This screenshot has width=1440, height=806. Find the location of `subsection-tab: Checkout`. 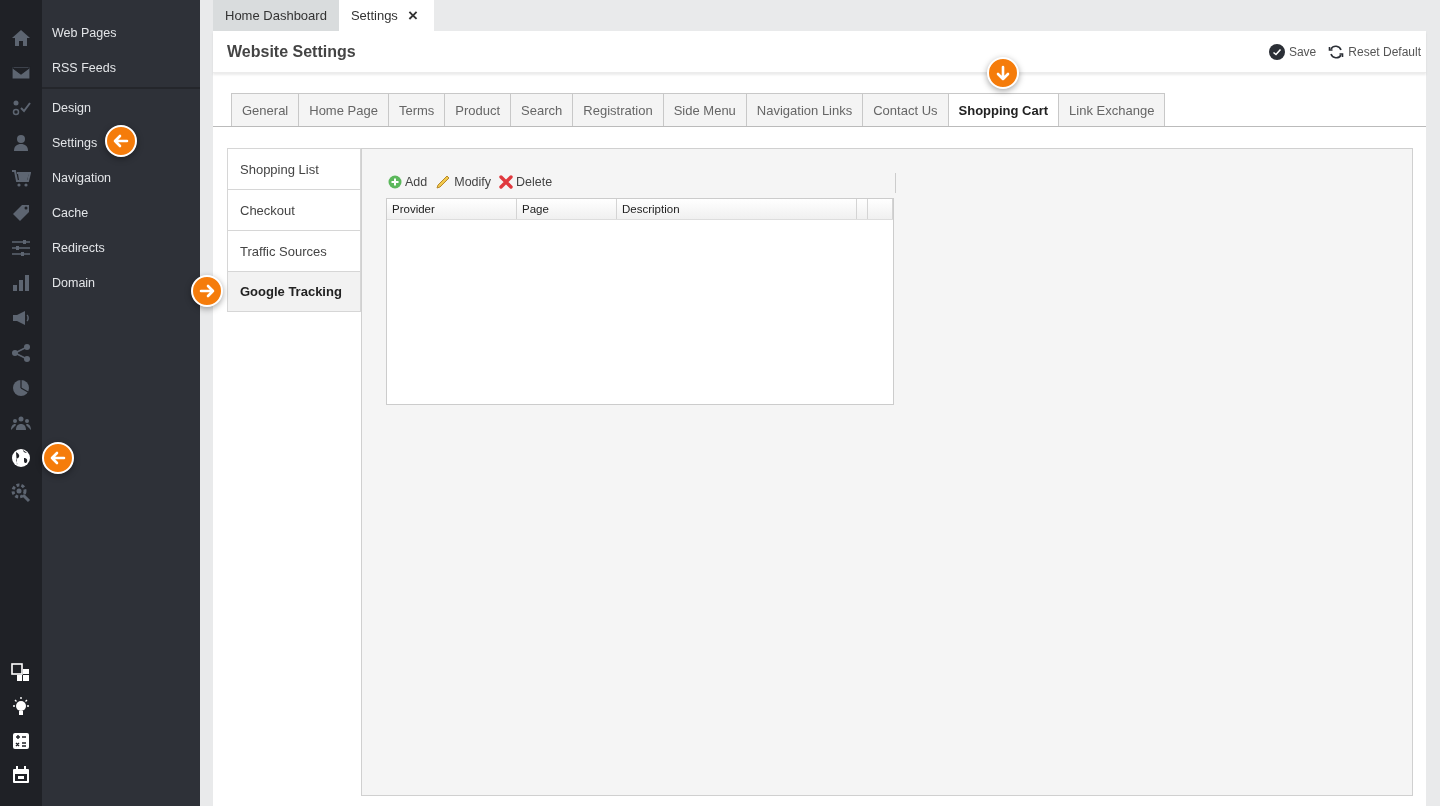

subsection-tab: Checkout is located at coordinates (294, 209).